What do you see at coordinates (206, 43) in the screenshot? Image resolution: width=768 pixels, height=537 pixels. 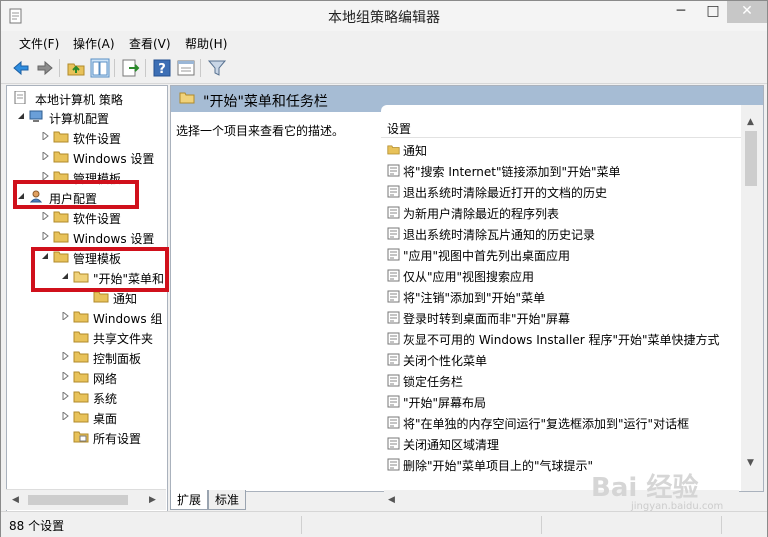 I see `menu-help: 帮助(H)` at bounding box center [206, 43].